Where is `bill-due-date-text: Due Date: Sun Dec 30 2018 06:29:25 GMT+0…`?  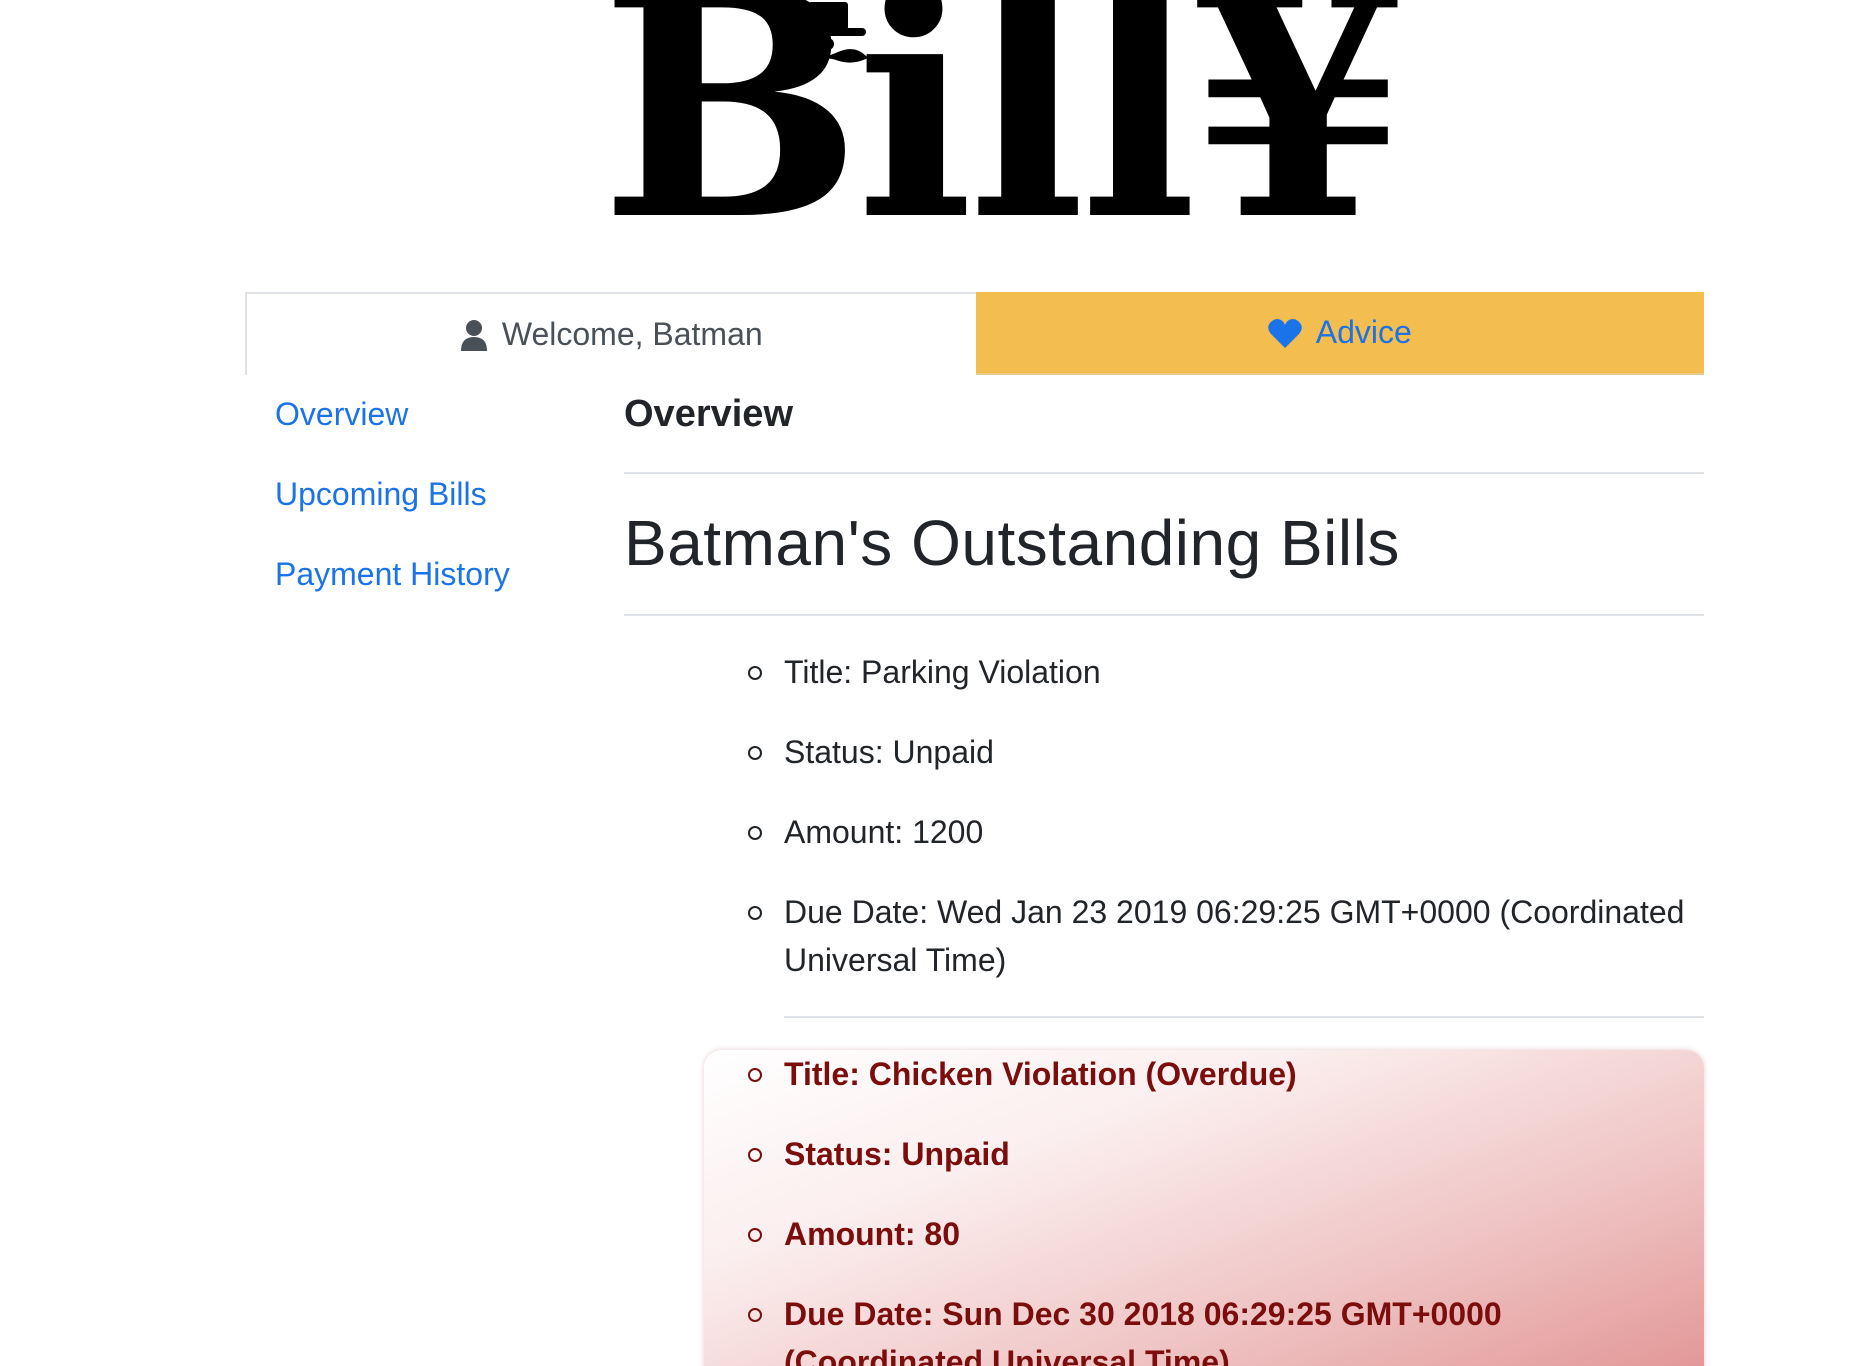
bill-due-date-text: Due Date: Sun Dec 30 2018 06:29:25 GMT+0… is located at coordinates (1143, 1331).